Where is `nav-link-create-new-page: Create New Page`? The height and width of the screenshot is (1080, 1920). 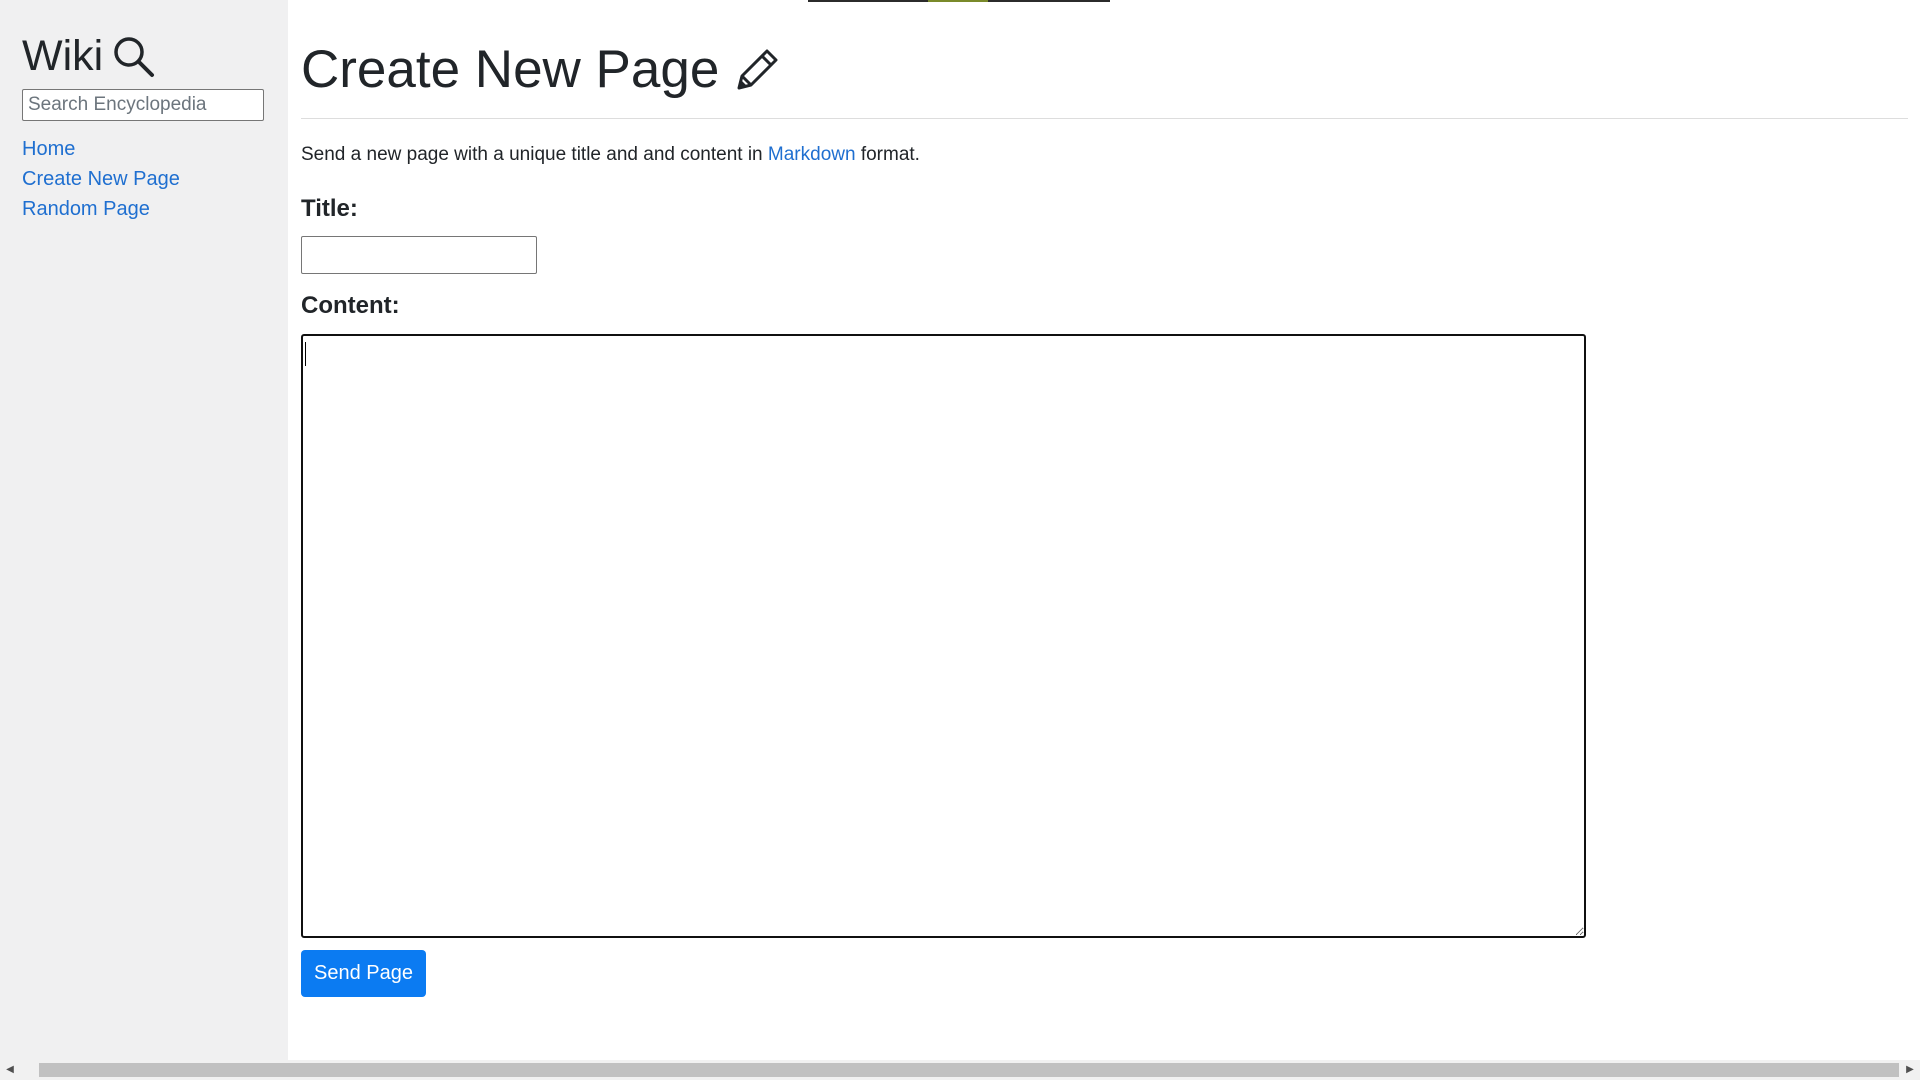
nav-link-create-new-page: Create New Page is located at coordinates (101, 179).